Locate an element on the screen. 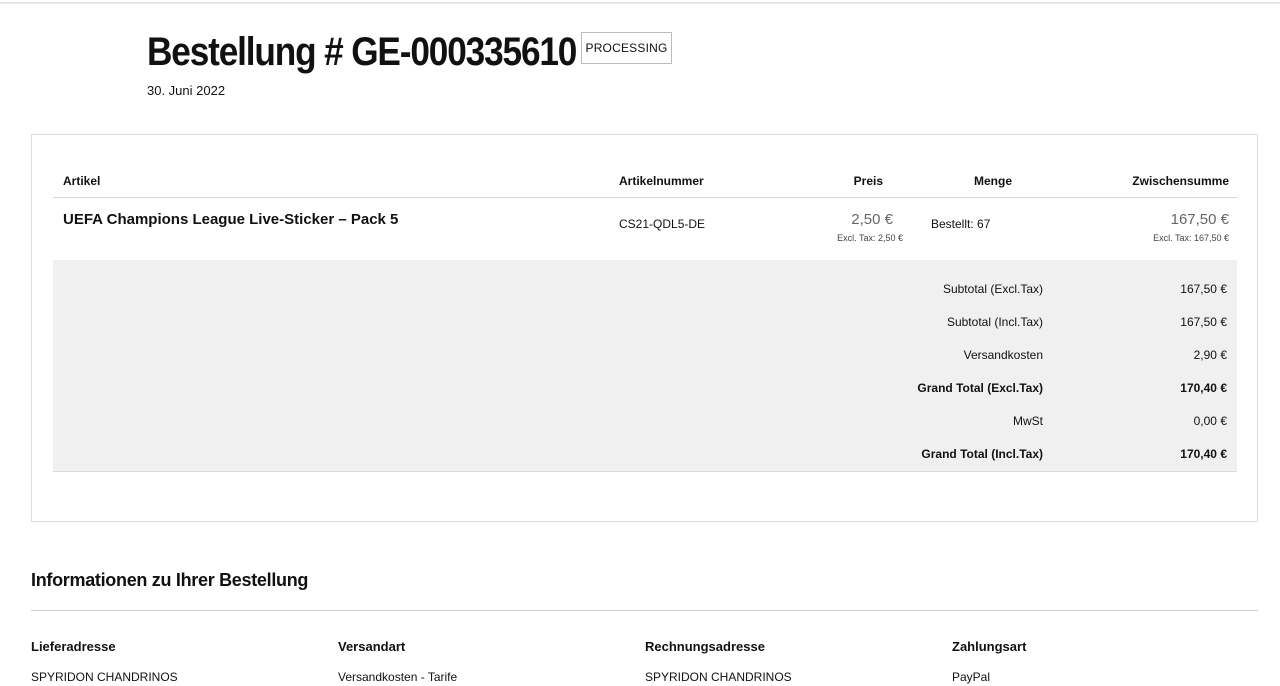 The height and width of the screenshot is (686, 1280). totals-label: Grand Total (Excl.Tax) is located at coordinates (980, 388).